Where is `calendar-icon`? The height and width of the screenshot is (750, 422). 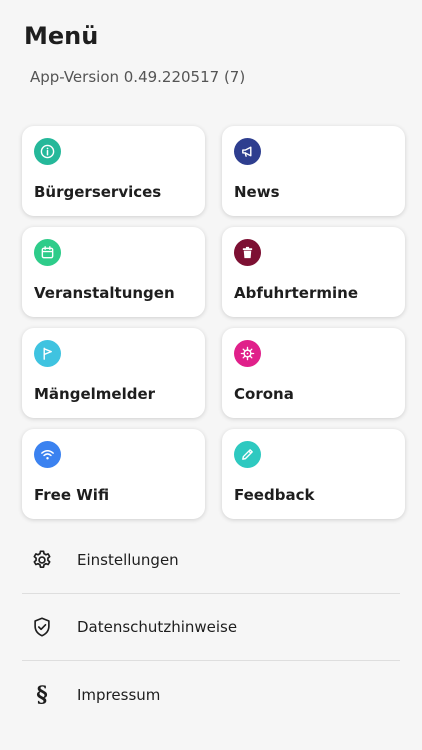 calendar-icon is located at coordinates (47, 252).